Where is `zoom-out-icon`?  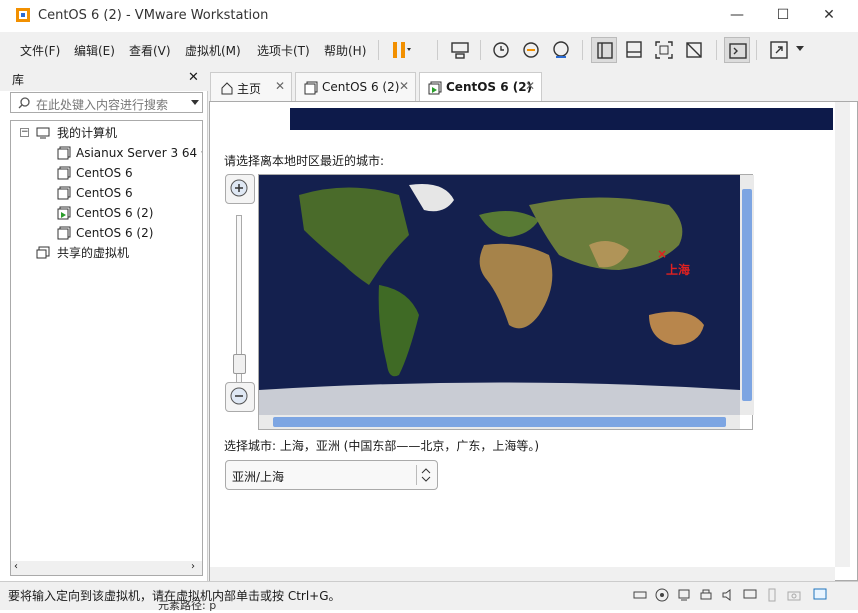 zoom-out-icon is located at coordinates (239, 396).